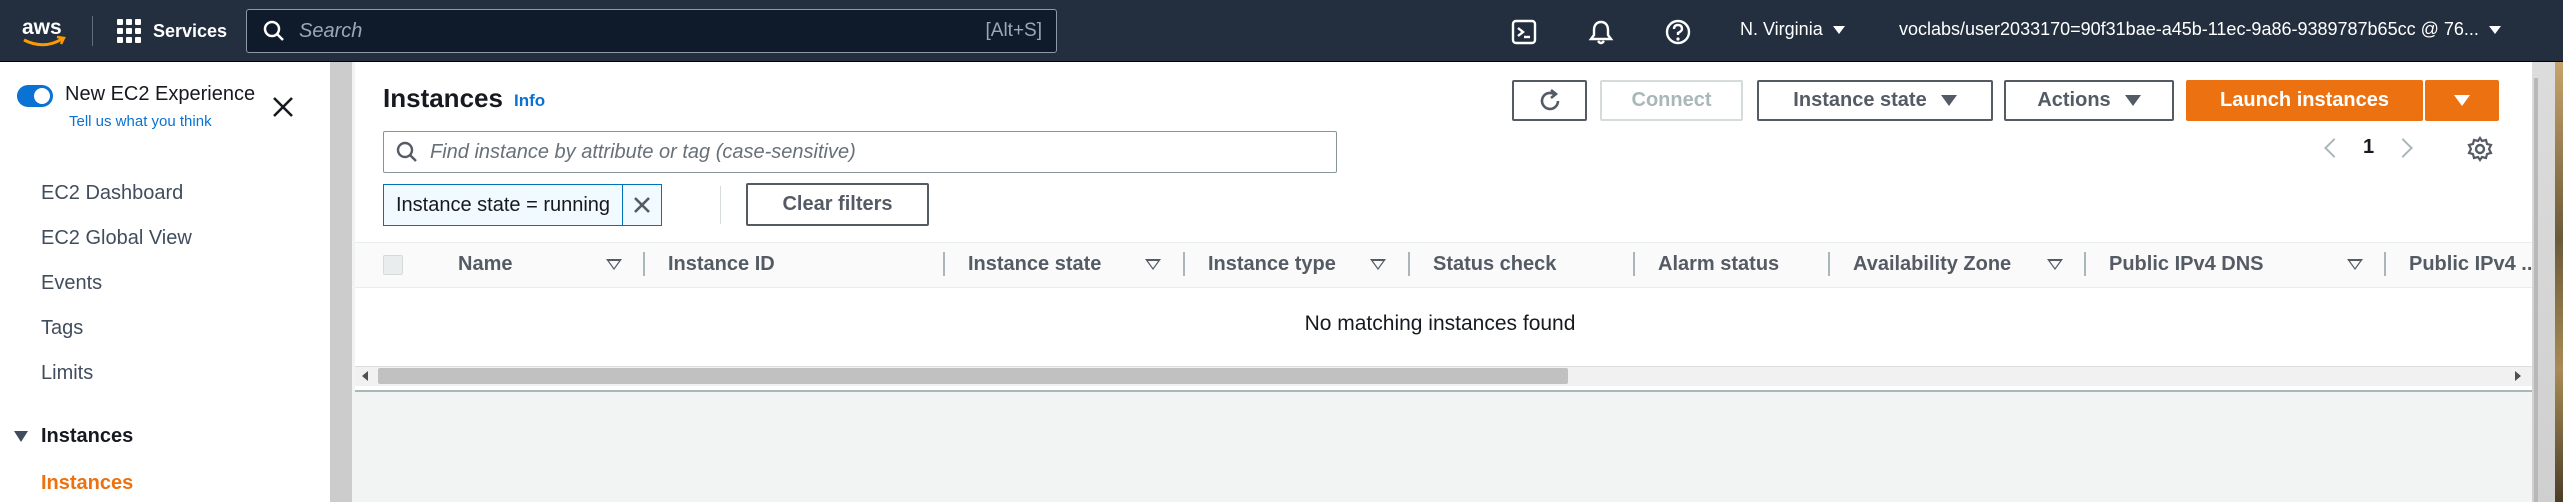  I want to click on launch-instances-button: Launch instances, so click(2304, 100).